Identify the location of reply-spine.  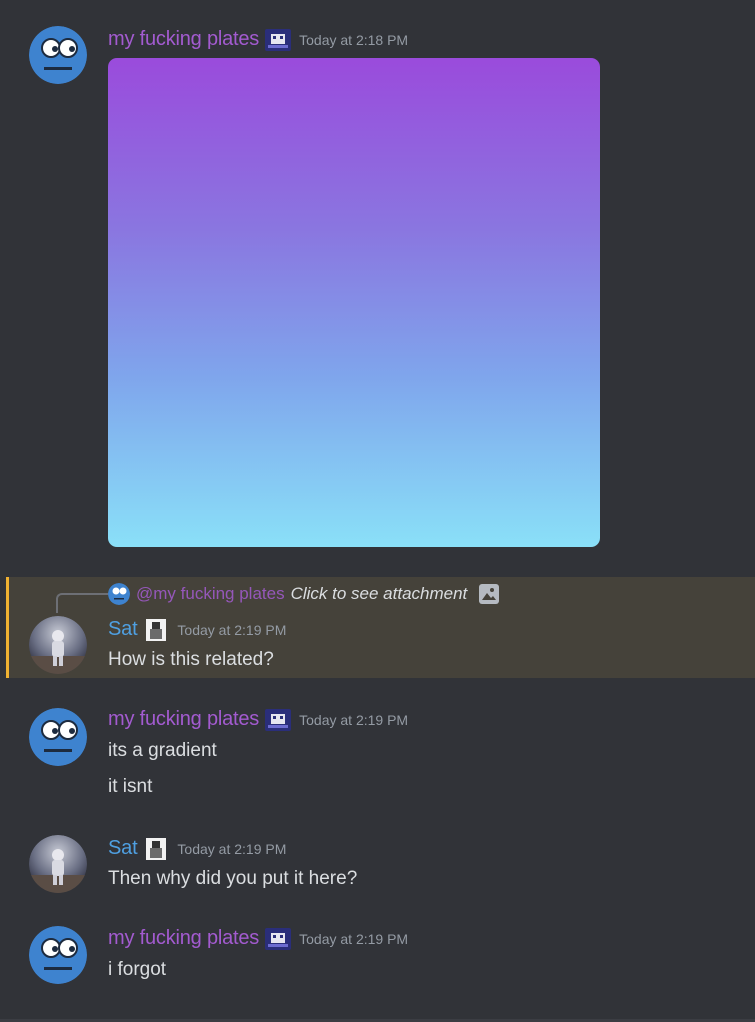
(82, 603).